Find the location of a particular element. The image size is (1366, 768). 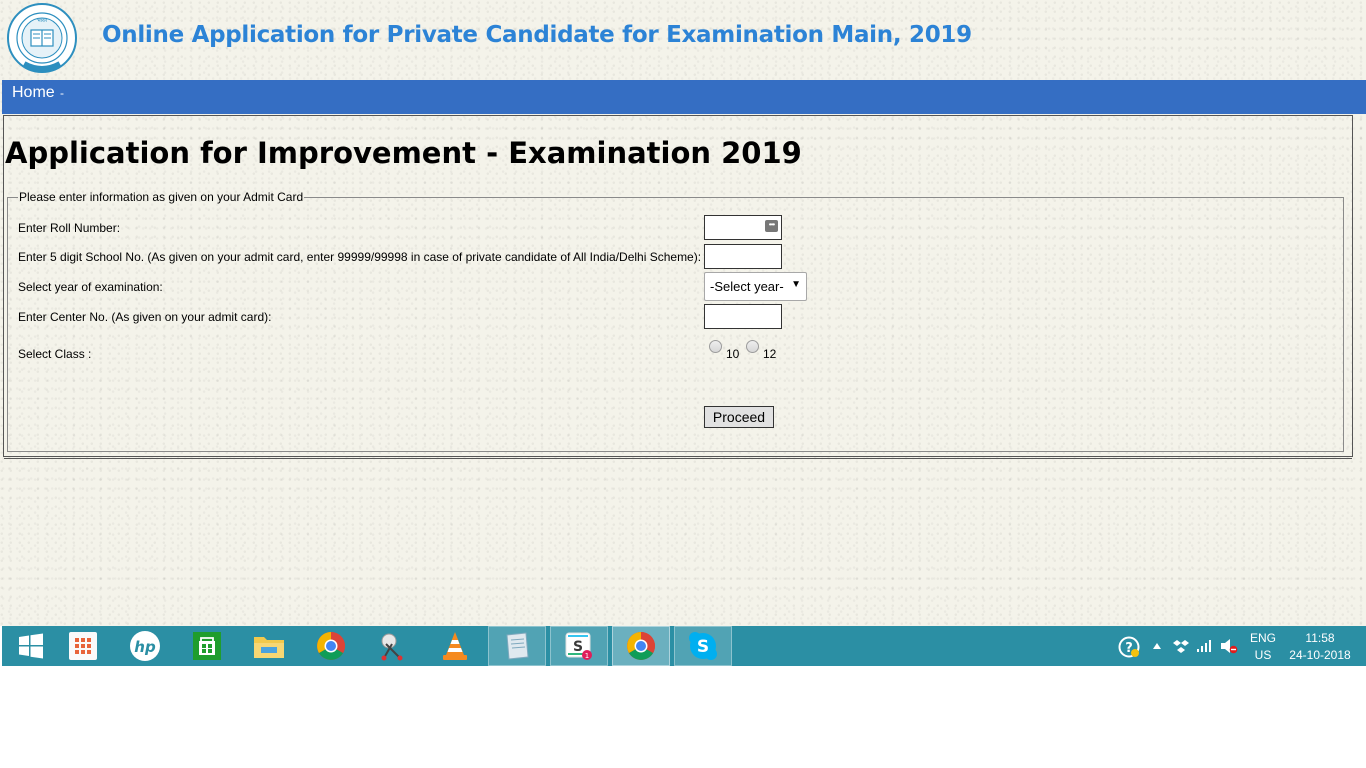

cbse-logo: भारत is located at coordinates (42, 38).